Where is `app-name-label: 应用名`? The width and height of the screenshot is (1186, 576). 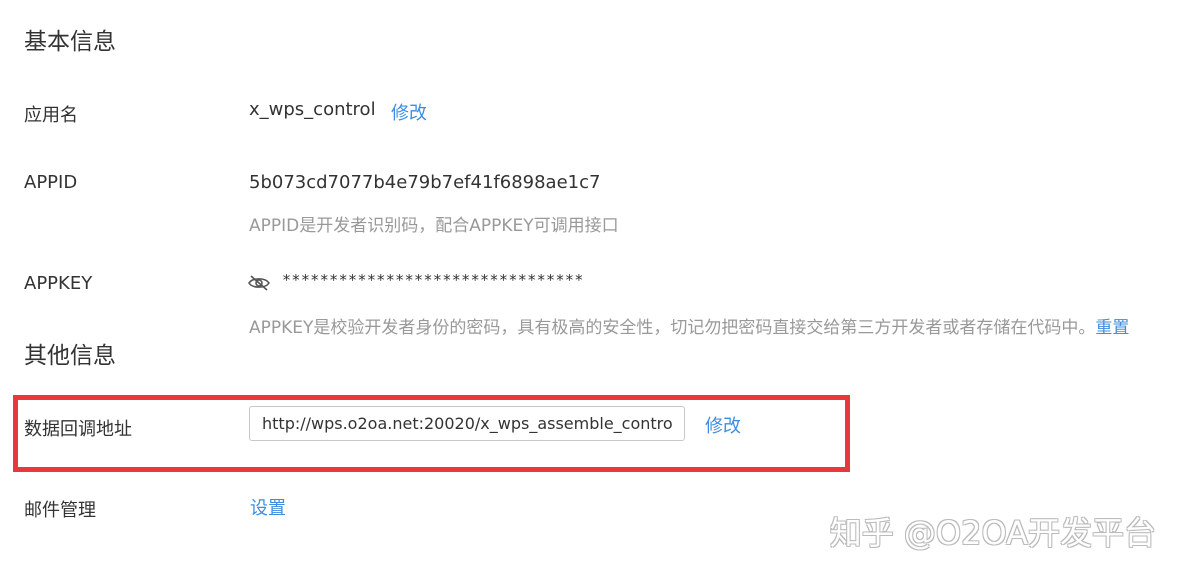 app-name-label: 应用名 is located at coordinates (51, 115).